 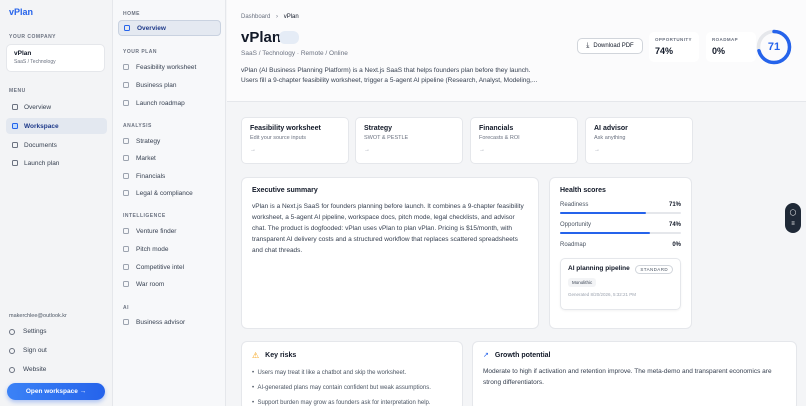 I want to click on pipeline-mode-chip: Monolithic, so click(x=582, y=282).